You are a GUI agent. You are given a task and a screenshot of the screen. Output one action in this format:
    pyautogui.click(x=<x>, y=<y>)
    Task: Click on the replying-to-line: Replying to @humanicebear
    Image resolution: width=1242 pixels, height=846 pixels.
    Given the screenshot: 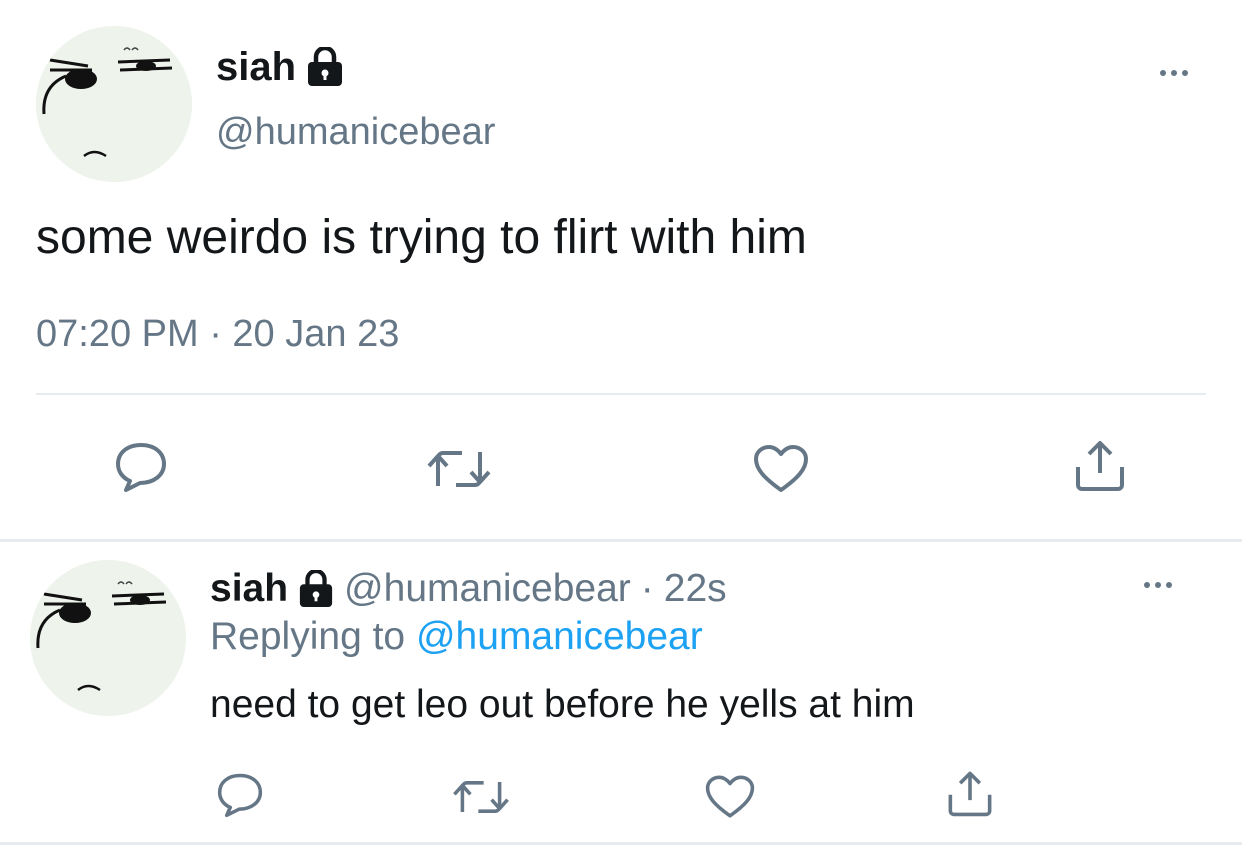 What is the action you would take?
    pyautogui.click(x=456, y=637)
    